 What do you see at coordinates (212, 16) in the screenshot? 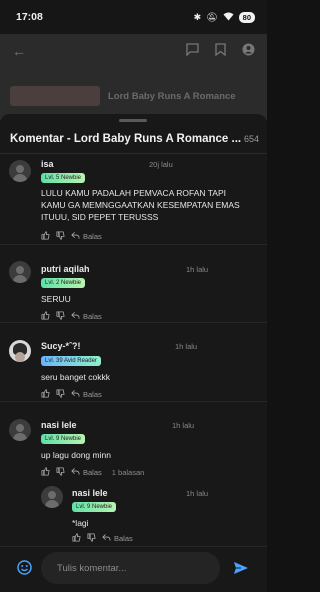
I see `mute-icon: 🔕︎` at bounding box center [212, 16].